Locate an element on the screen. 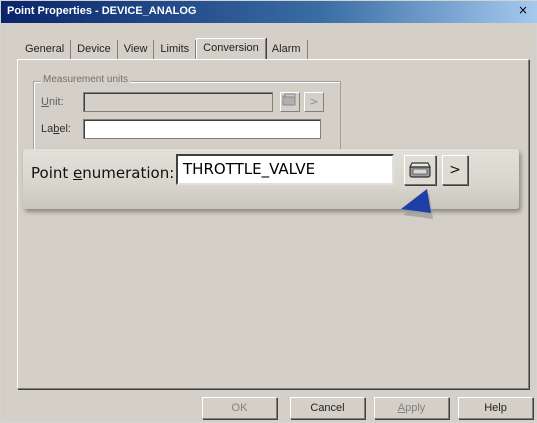 This screenshot has width=537, height=423. ok-button: OK is located at coordinates (239, 408).